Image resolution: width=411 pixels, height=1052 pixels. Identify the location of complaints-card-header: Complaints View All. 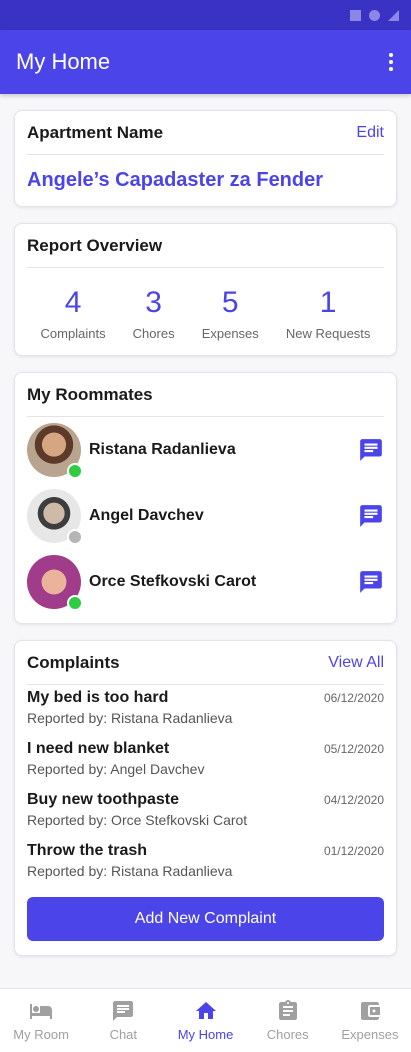
(205, 663).